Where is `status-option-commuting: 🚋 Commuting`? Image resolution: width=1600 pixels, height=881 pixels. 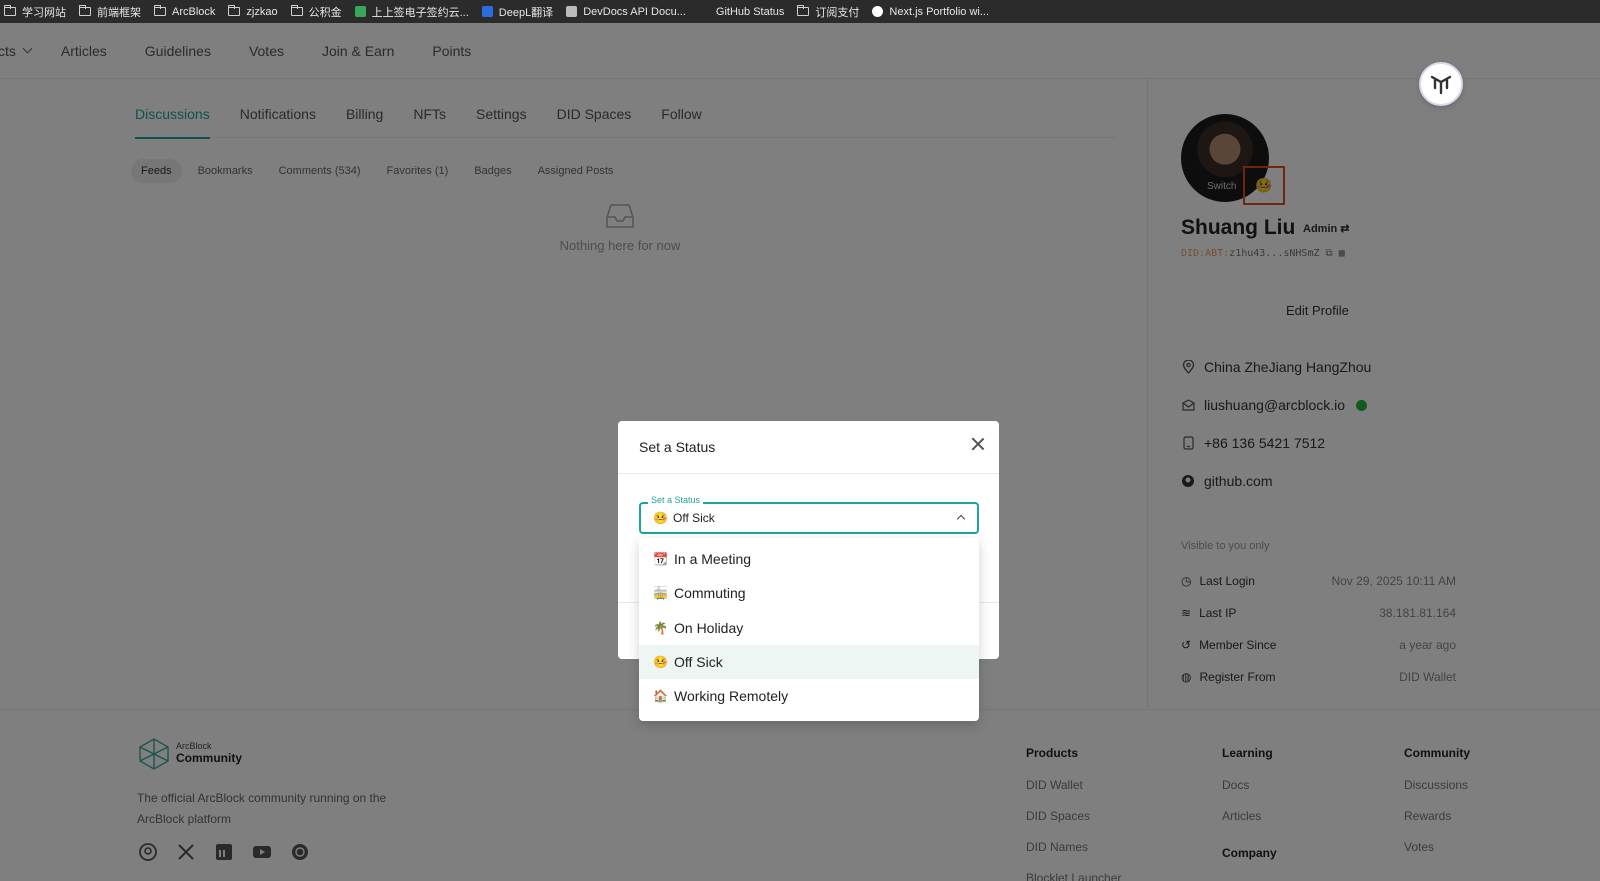
status-option-commuting: 🚋 Commuting is located at coordinates (809, 593).